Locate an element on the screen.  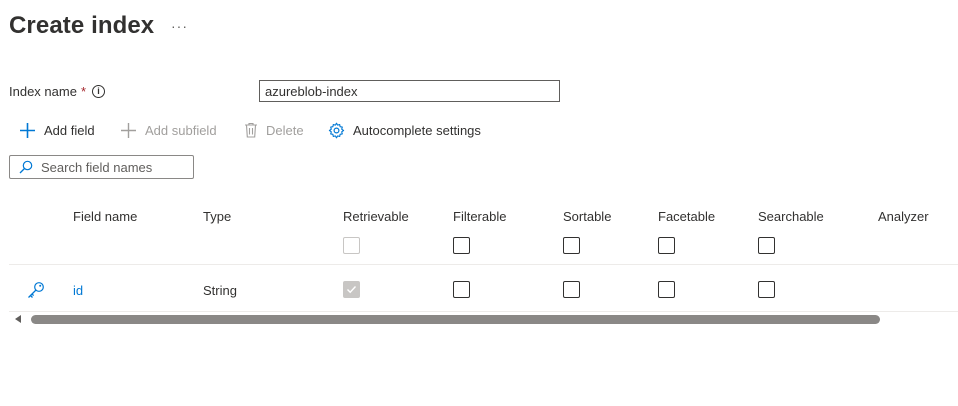
horizontal-scrollbar is located at coordinates (455, 319).